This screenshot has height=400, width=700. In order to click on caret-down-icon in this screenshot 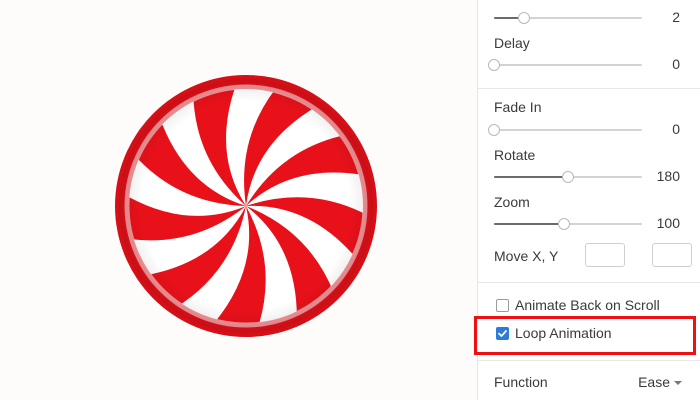, I will do `click(678, 383)`.